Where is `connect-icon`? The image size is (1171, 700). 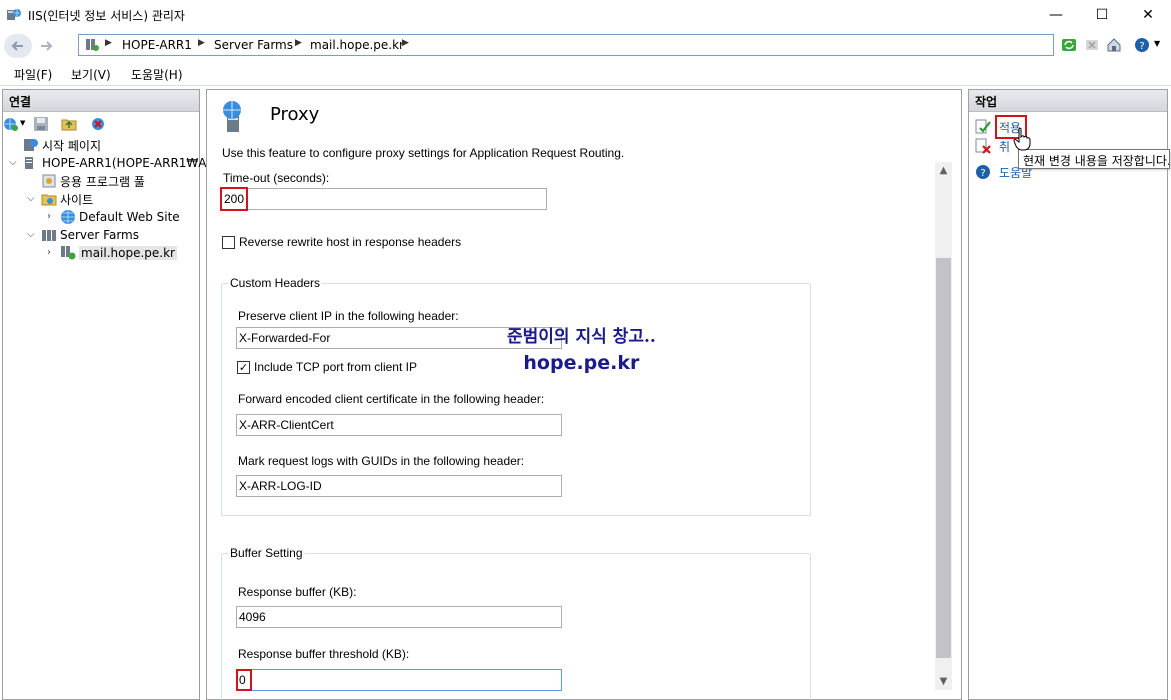 connect-icon is located at coordinates (11, 124).